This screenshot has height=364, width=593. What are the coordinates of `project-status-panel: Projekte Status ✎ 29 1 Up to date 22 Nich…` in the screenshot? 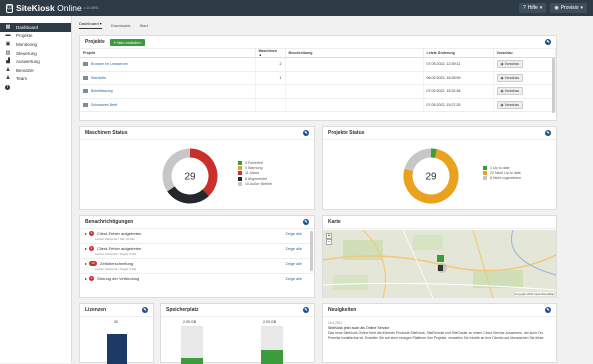 It's located at (439, 168).